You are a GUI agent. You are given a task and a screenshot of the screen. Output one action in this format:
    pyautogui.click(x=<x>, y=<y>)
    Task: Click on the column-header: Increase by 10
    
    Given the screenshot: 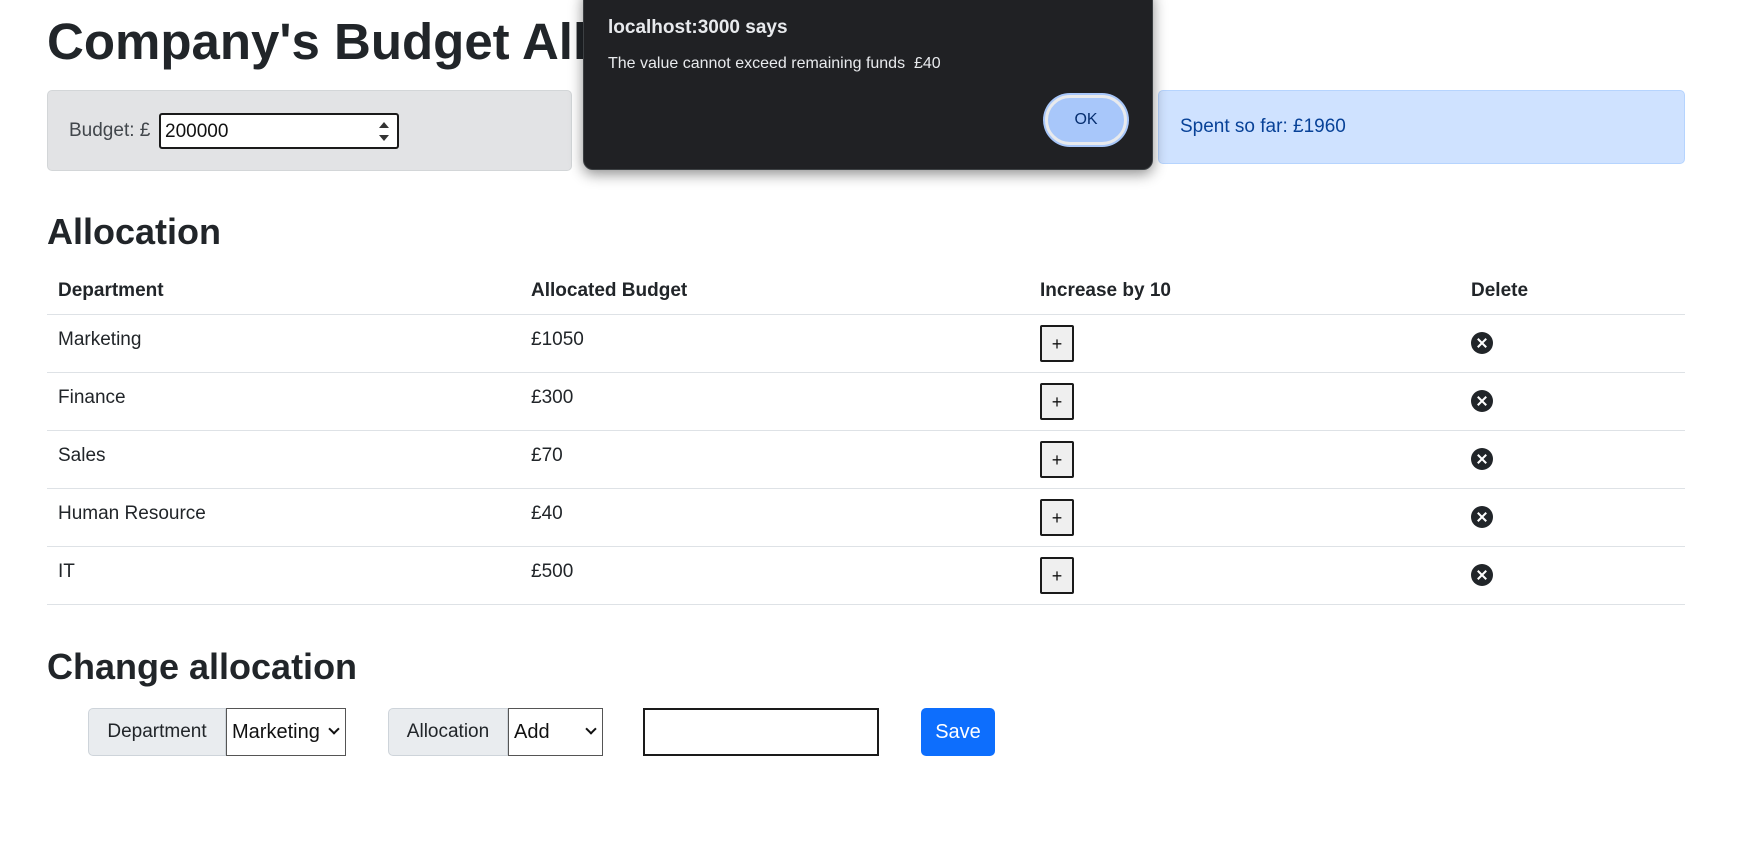 What is the action you would take?
    pyautogui.click(x=1105, y=290)
    